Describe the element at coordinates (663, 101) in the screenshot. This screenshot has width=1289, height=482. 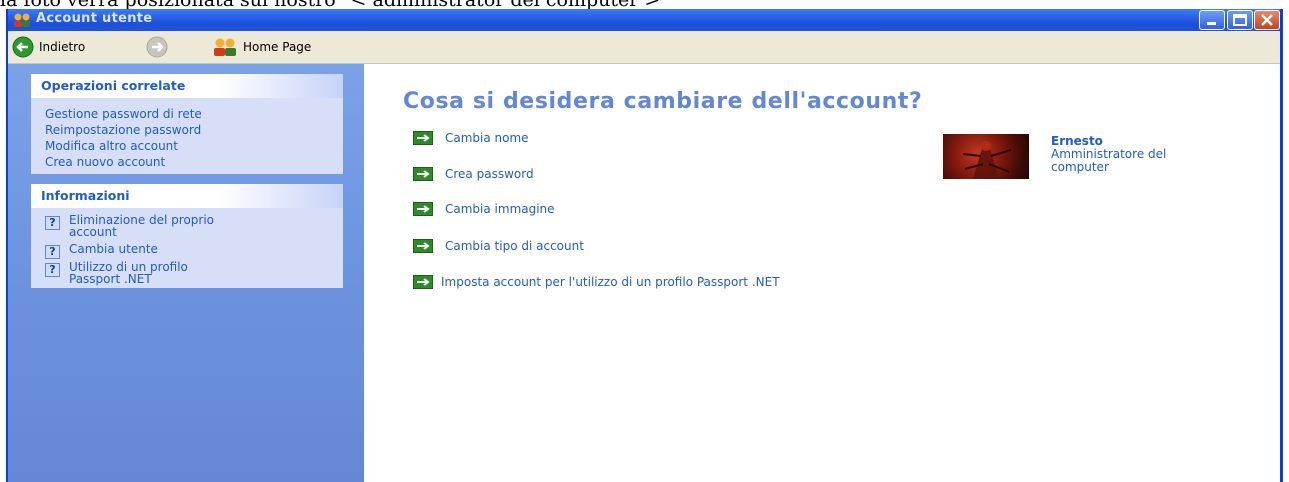
I see `page-title: Cosa si desidera cambiare dell'account?` at that location.